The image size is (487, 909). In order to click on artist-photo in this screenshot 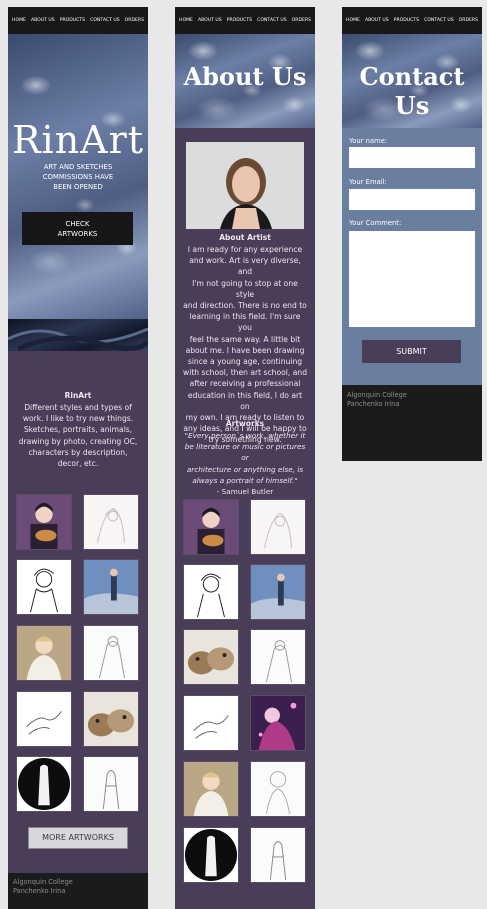, I will do `click(245, 185)`.